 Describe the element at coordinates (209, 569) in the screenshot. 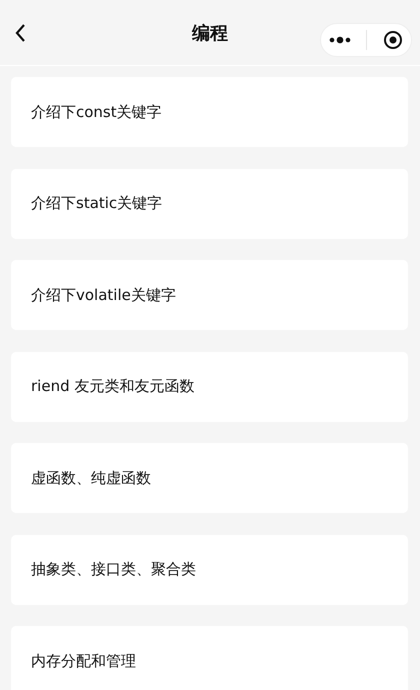

I see `list-item: 抽象类、接口类、聚合类` at that location.